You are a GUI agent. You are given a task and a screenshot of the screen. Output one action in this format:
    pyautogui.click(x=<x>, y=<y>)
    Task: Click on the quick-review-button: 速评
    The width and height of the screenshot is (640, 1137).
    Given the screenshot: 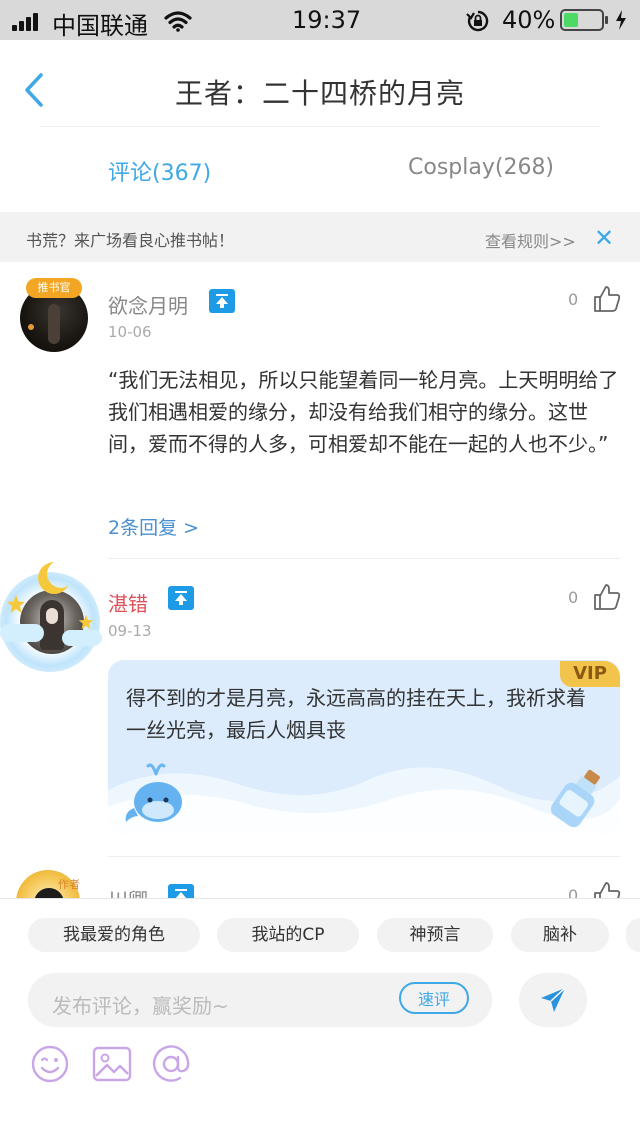 What is the action you would take?
    pyautogui.click(x=434, y=998)
    